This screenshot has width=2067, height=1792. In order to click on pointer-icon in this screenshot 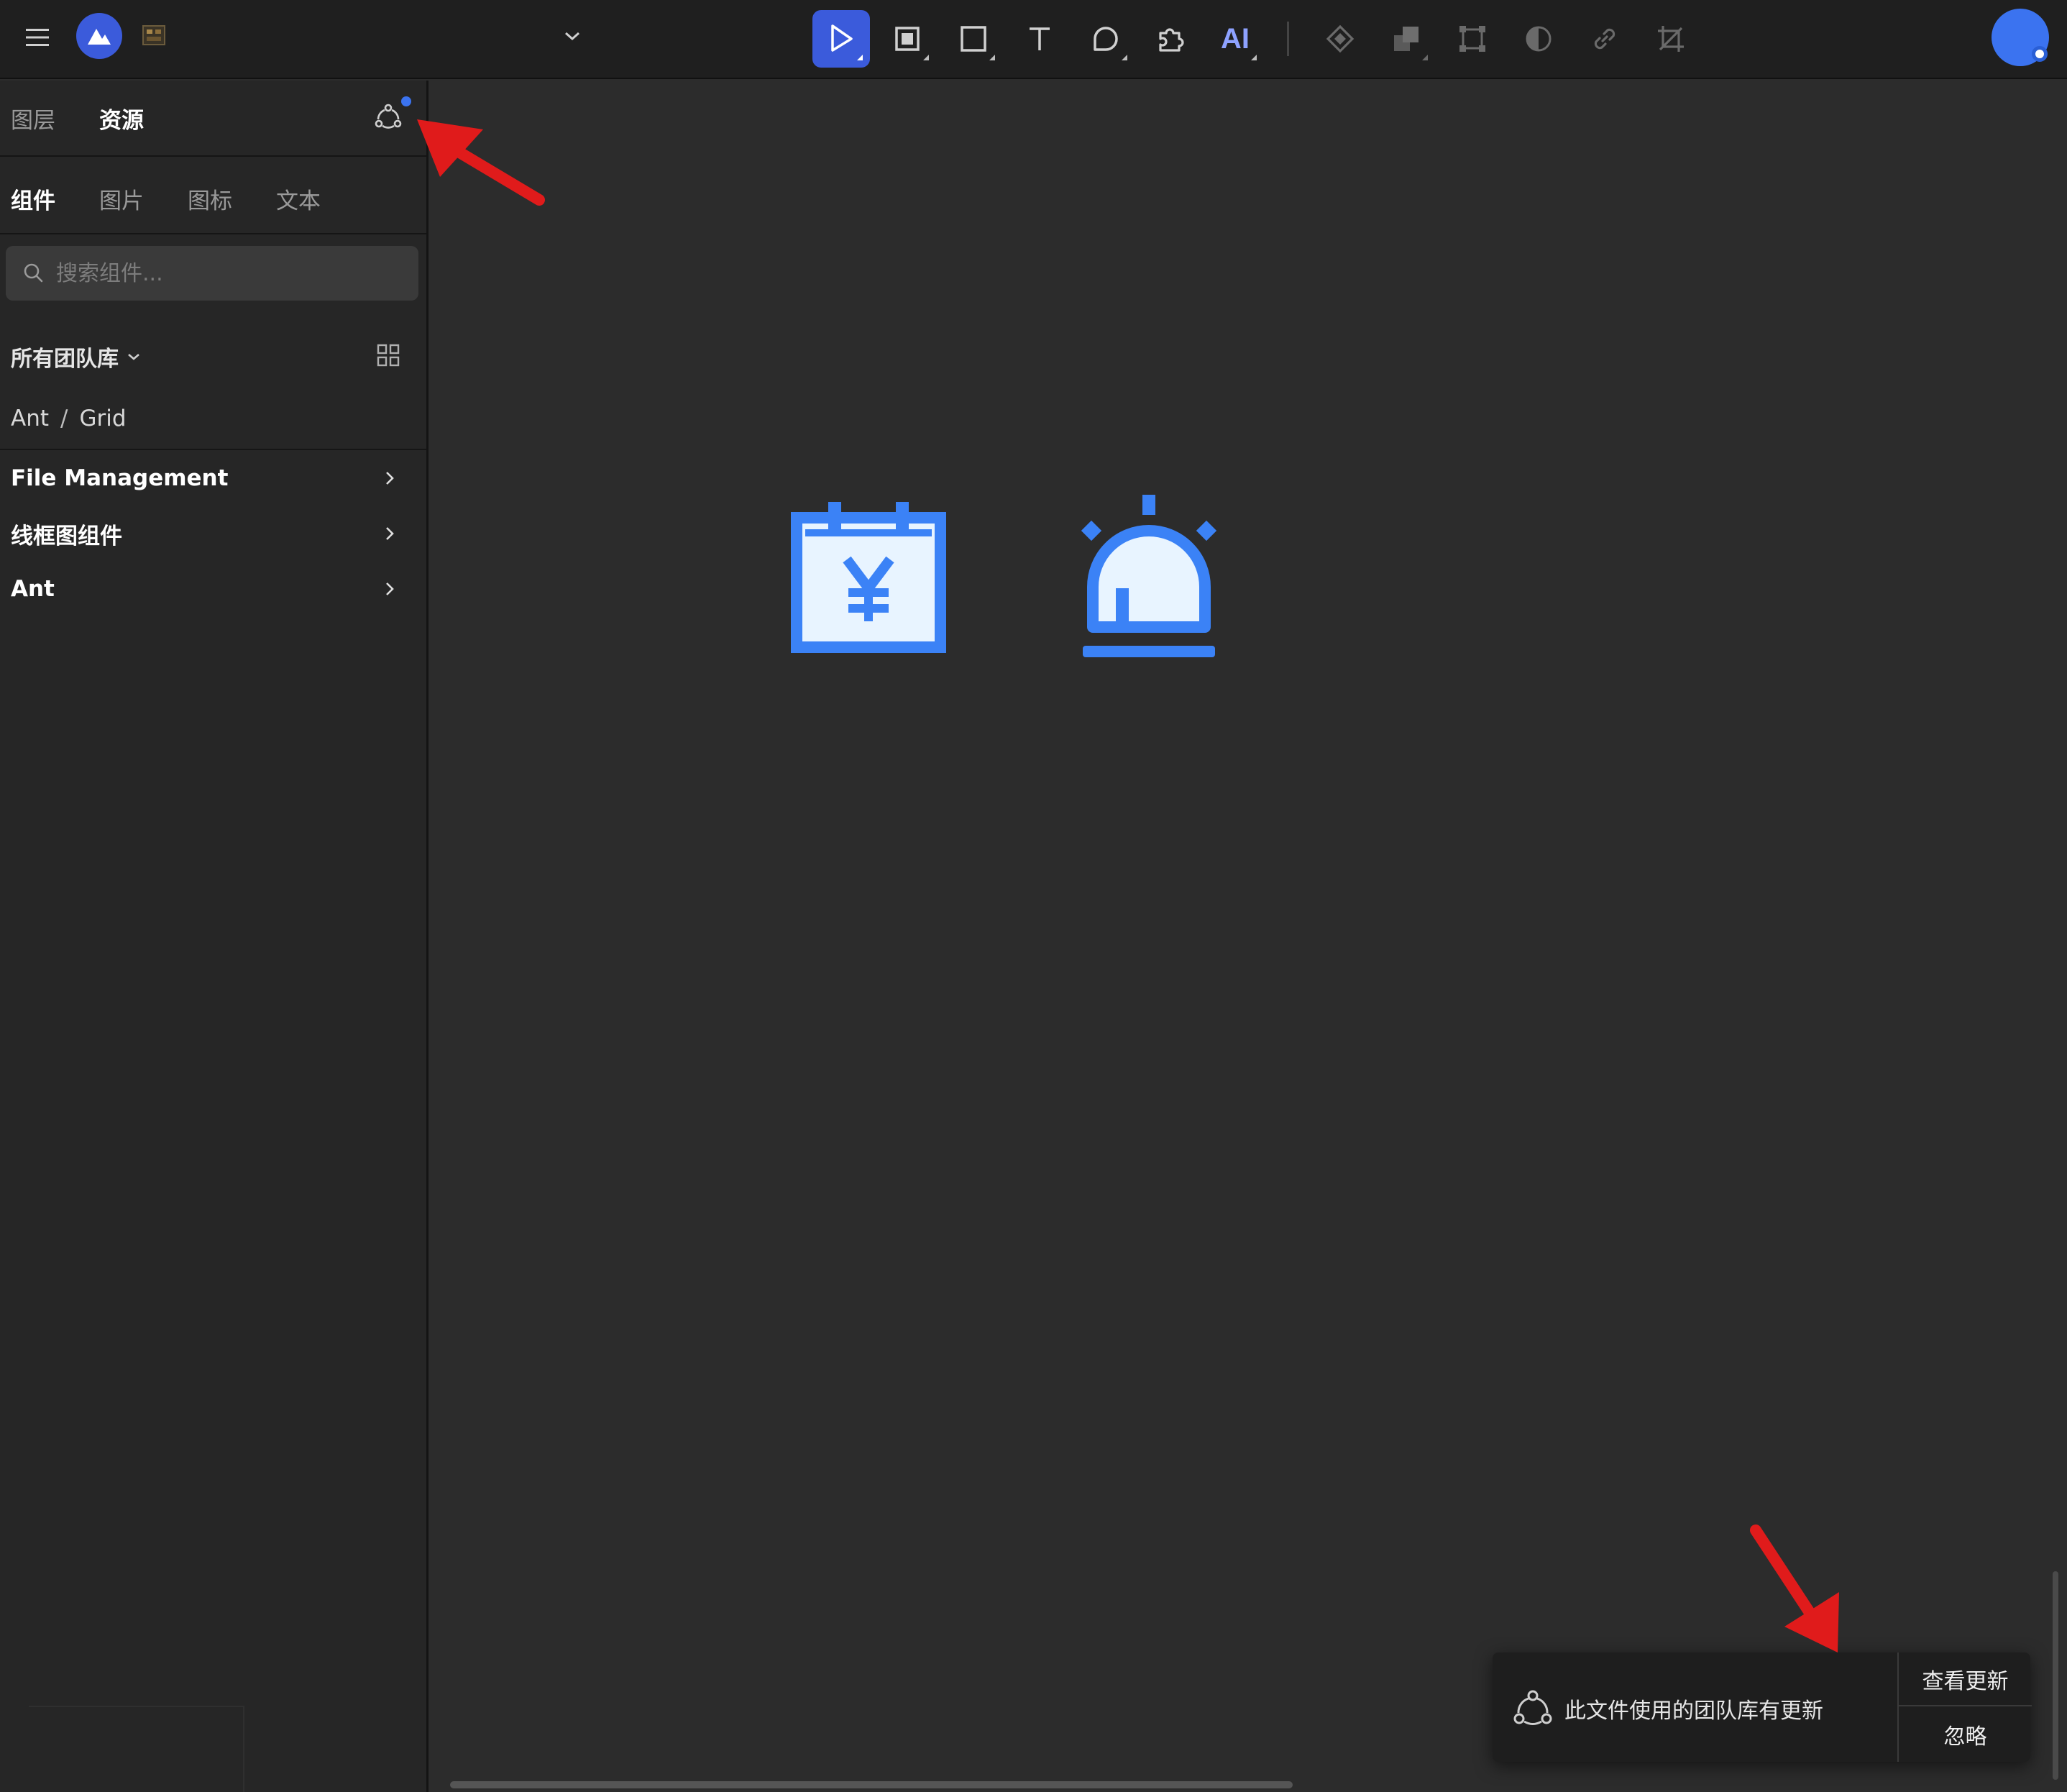, I will do `click(842, 38)`.